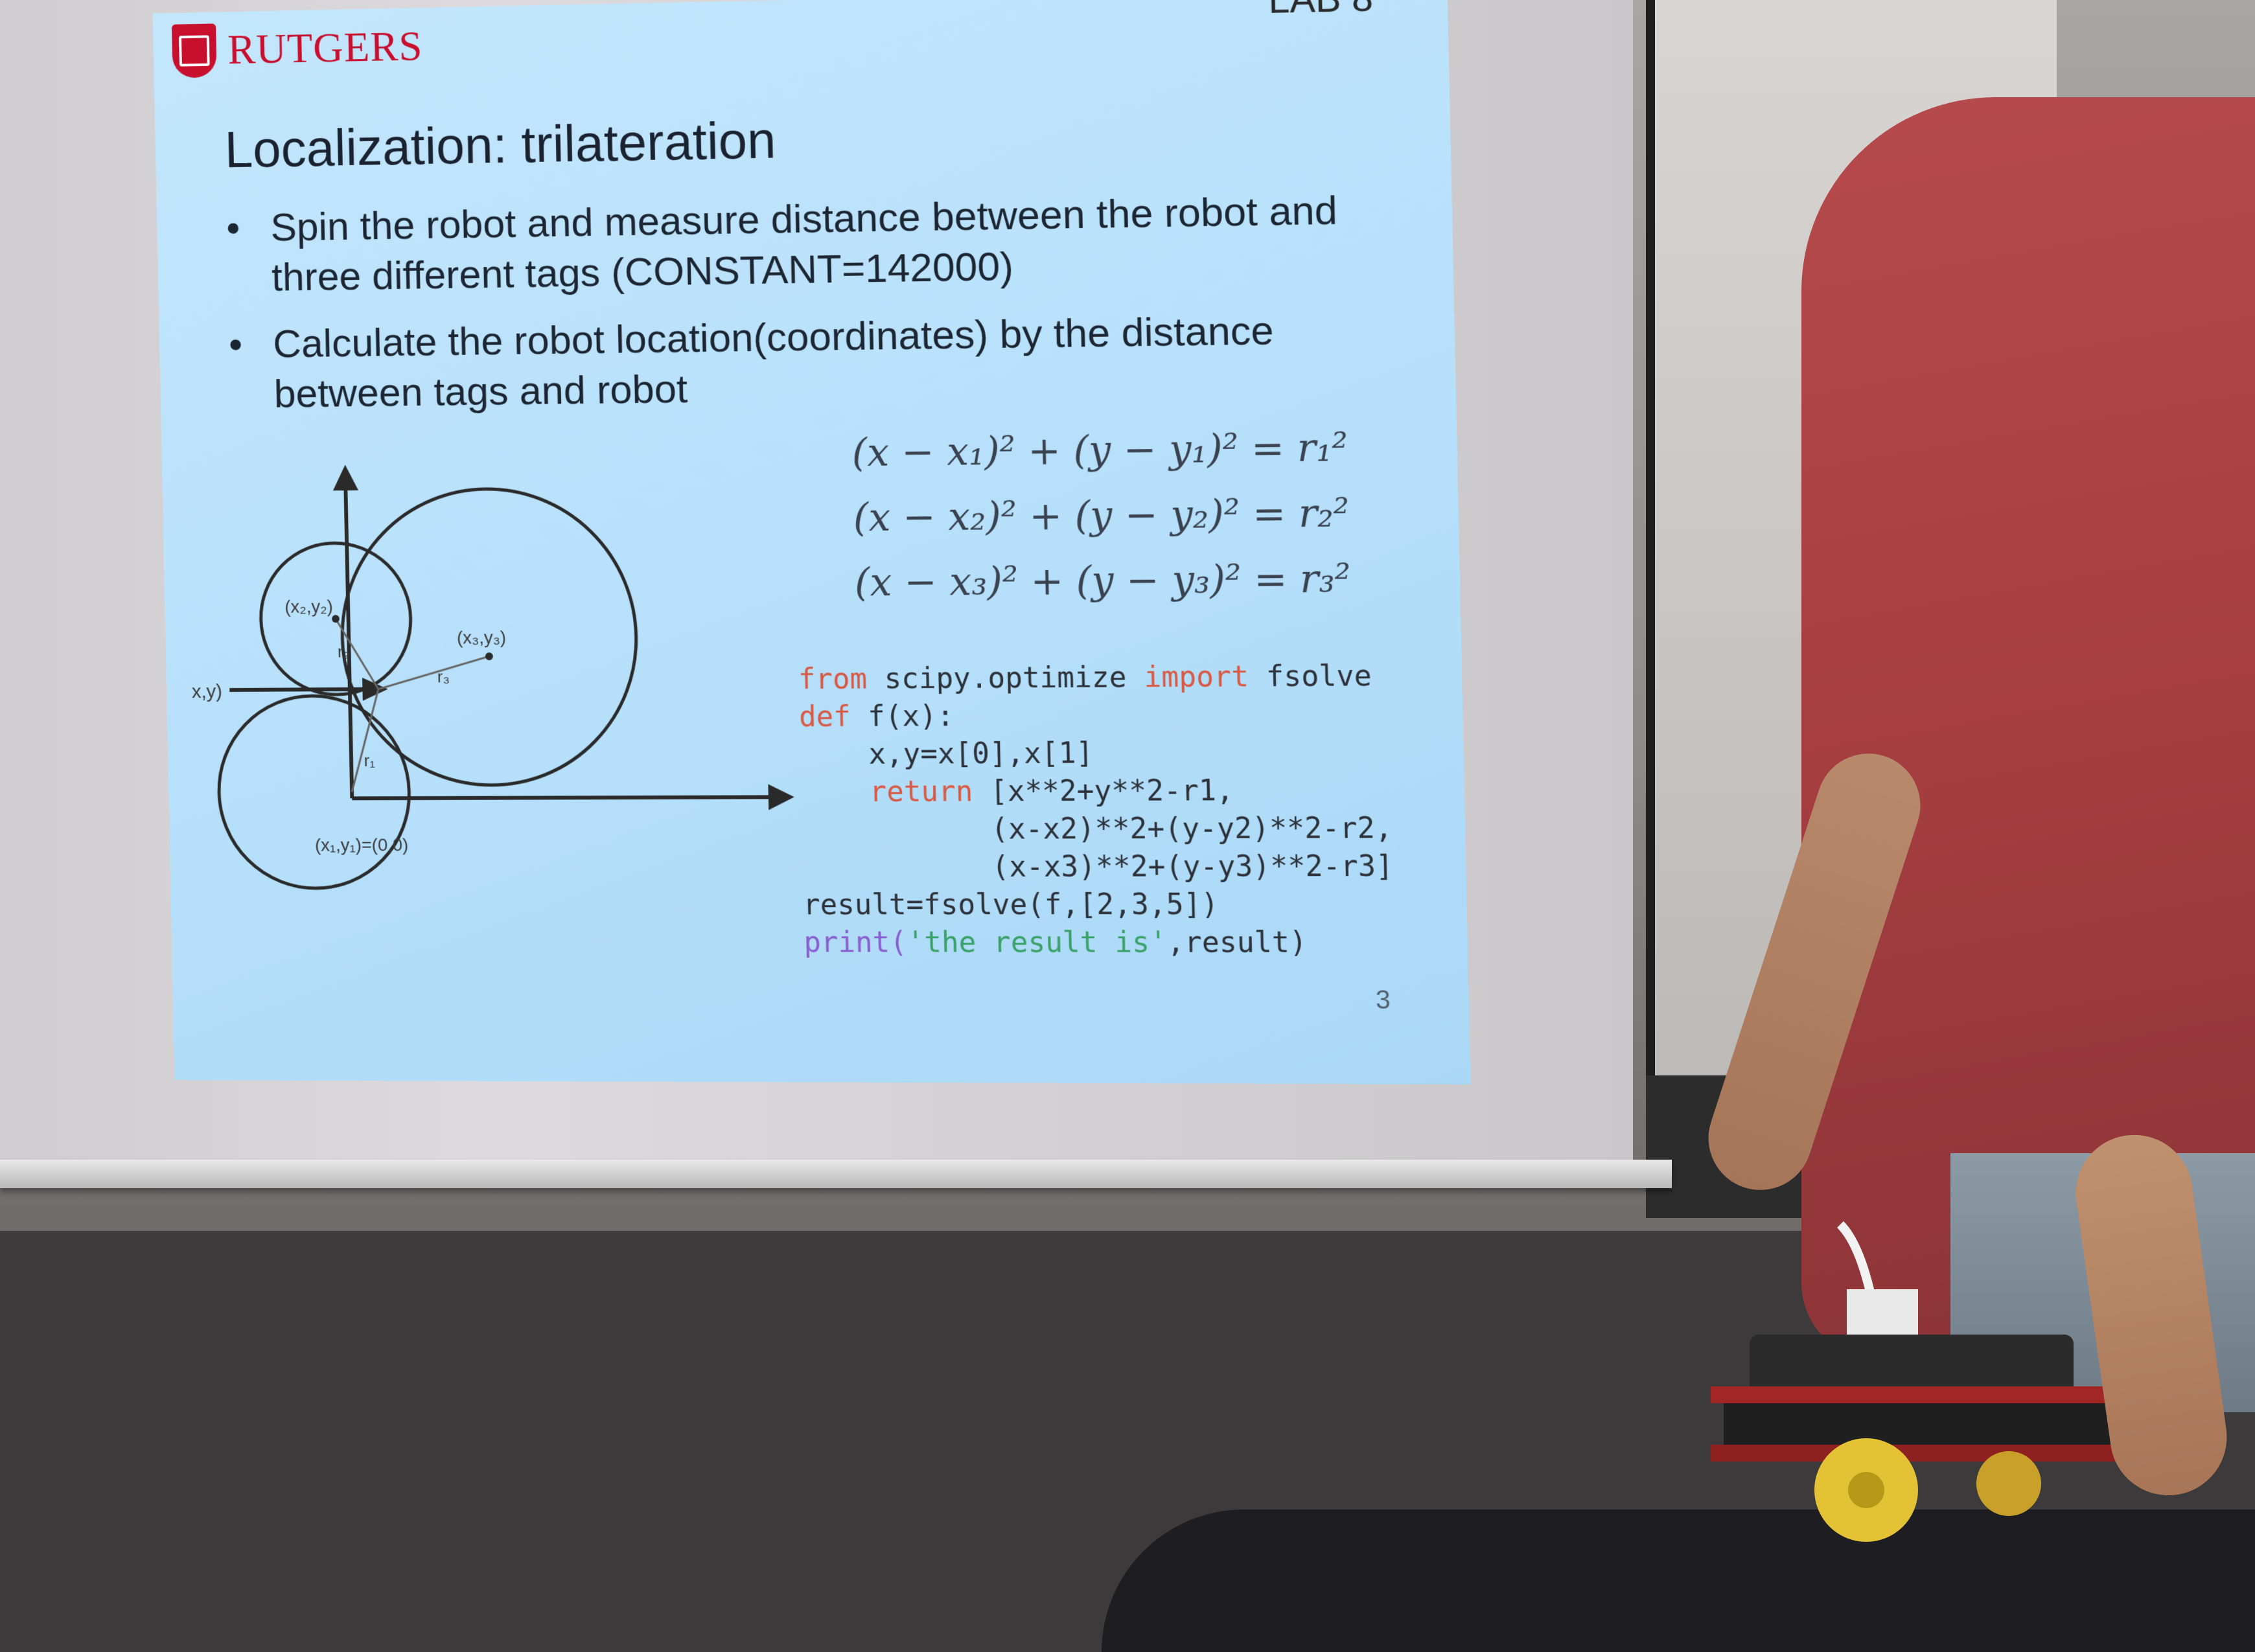  I want to click on code-text: (x-x3)**2+(y-y3)**2-r3], so click(1098, 866).